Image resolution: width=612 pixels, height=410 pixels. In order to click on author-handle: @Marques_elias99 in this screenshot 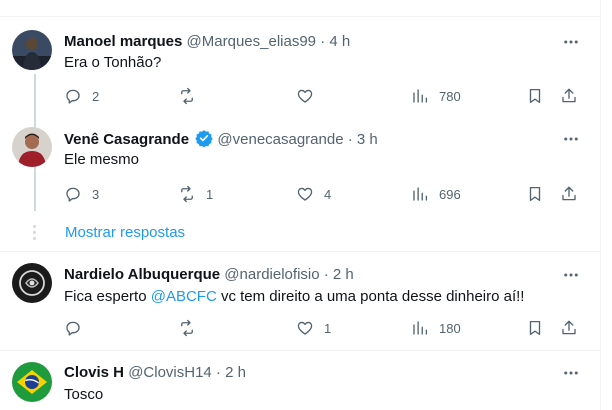, I will do `click(251, 41)`.